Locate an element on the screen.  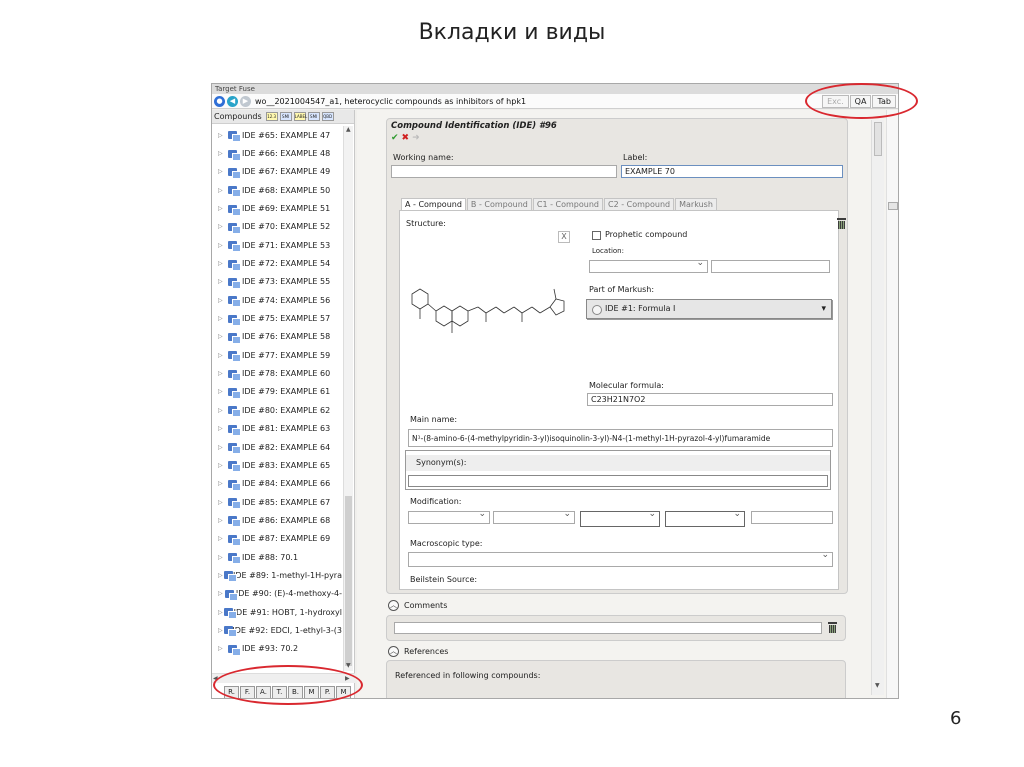
view-tab-qa: QA is located at coordinates (860, 101).